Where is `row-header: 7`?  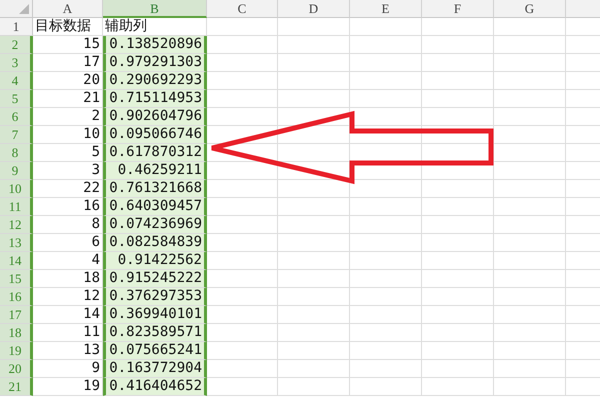
row-header: 7 is located at coordinates (16, 135).